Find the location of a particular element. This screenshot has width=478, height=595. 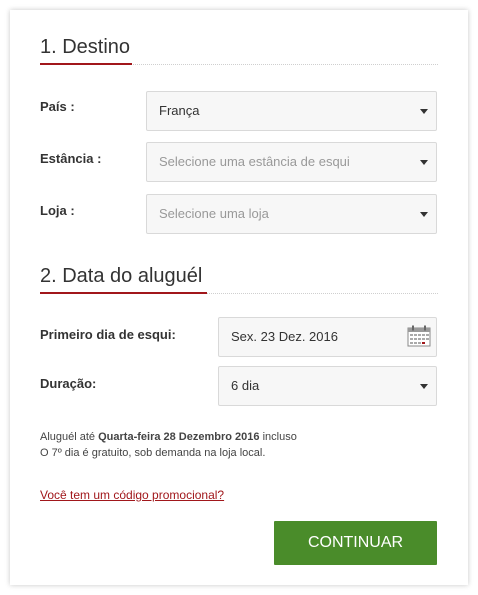

resort-label: Estância : is located at coordinates (71, 158).